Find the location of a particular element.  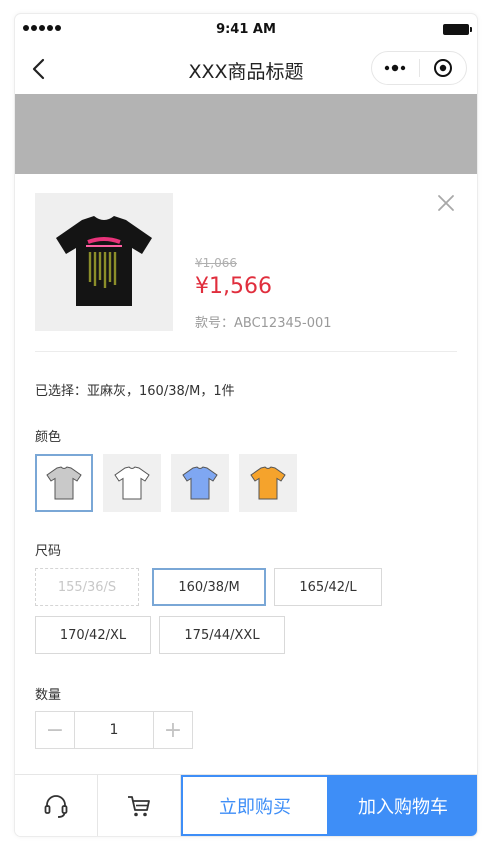

mini-program-capsule is located at coordinates (419, 68).